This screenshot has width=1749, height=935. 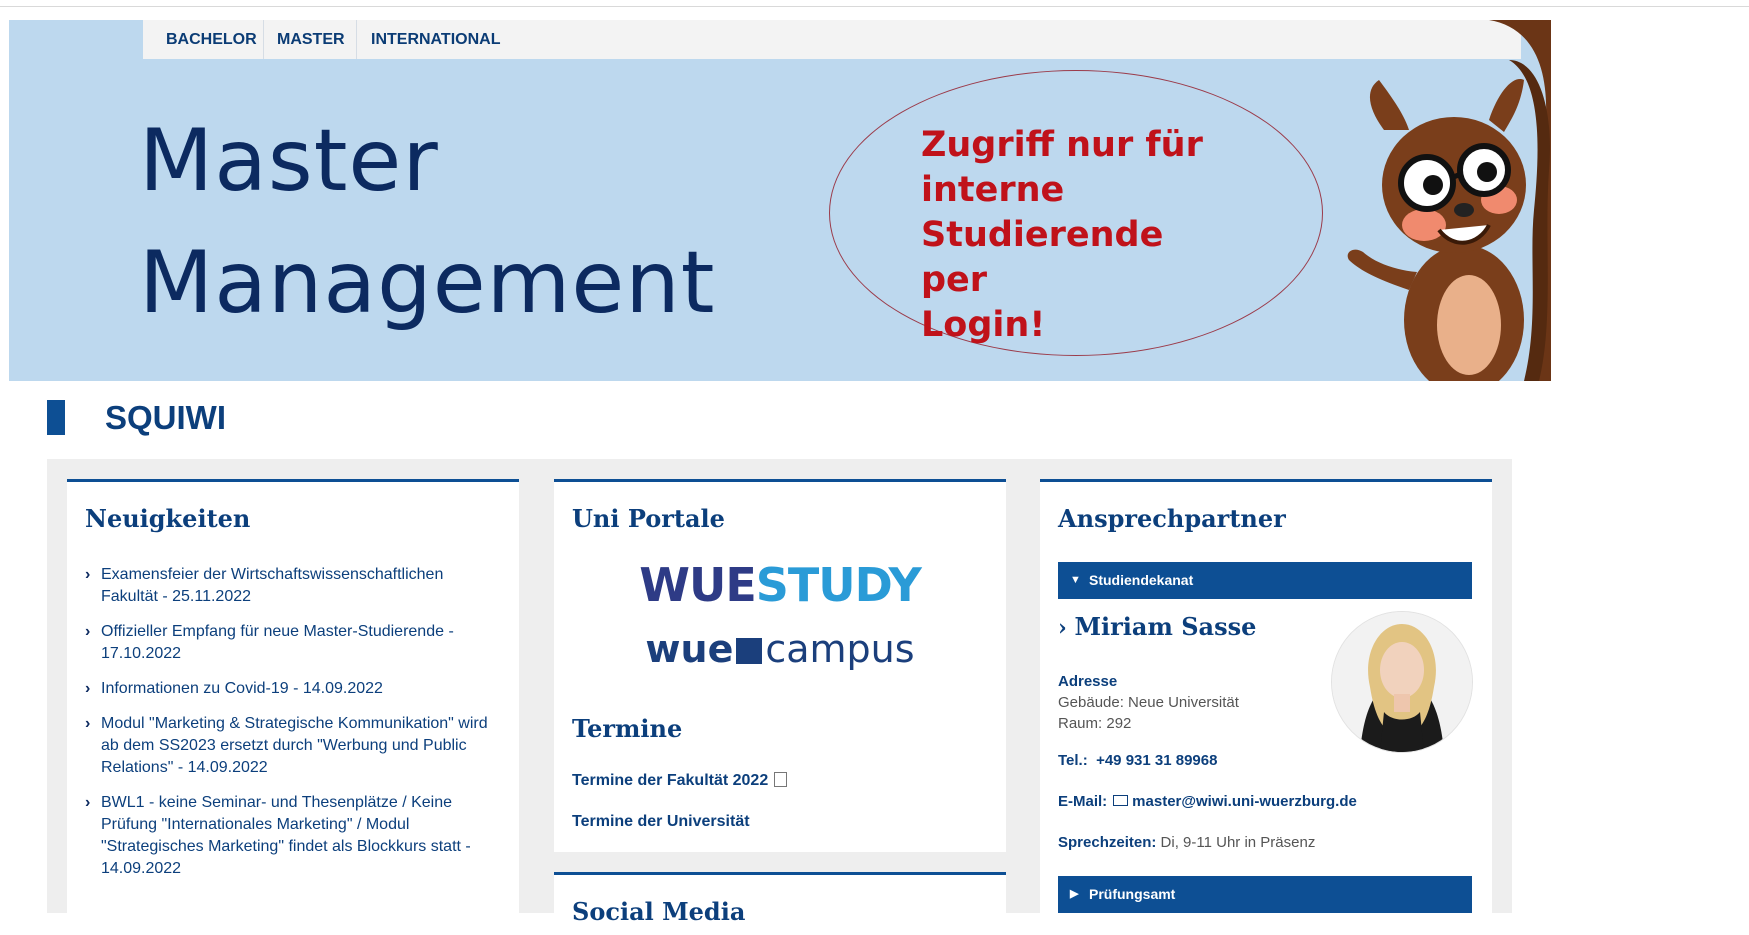 What do you see at coordinates (648, 518) in the screenshot?
I see `portals-title: Uni Portale` at bounding box center [648, 518].